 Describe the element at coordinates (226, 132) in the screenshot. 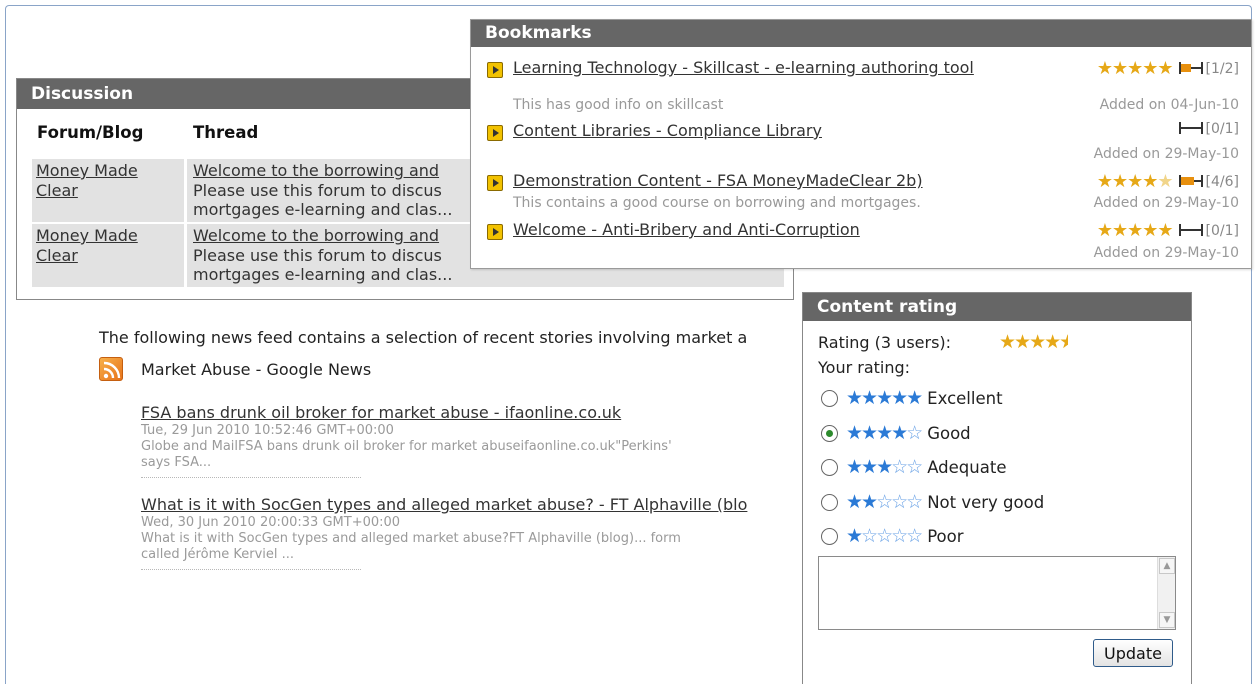

I see `column-thread: Thread` at that location.